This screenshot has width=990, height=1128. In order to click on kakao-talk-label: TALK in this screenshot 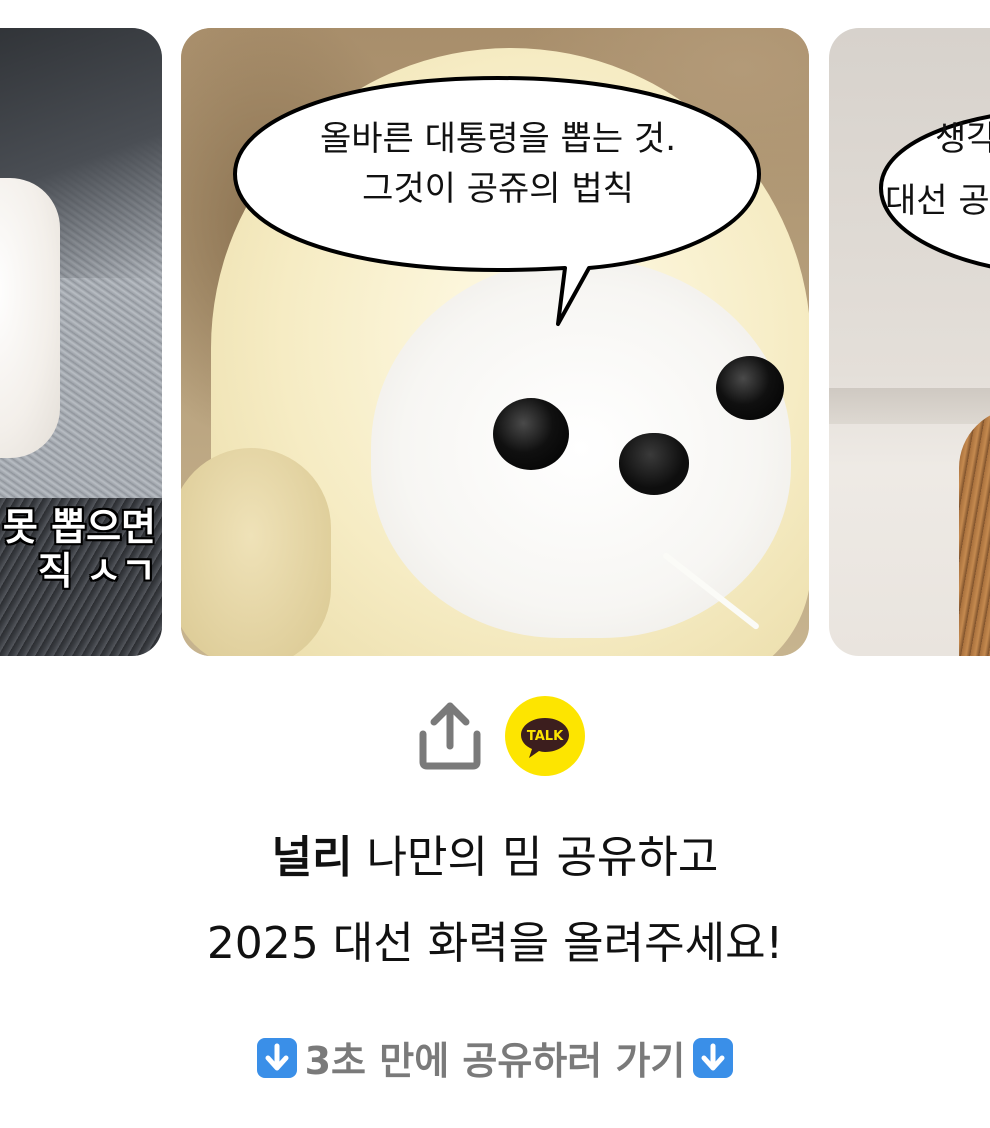, I will do `click(545, 736)`.